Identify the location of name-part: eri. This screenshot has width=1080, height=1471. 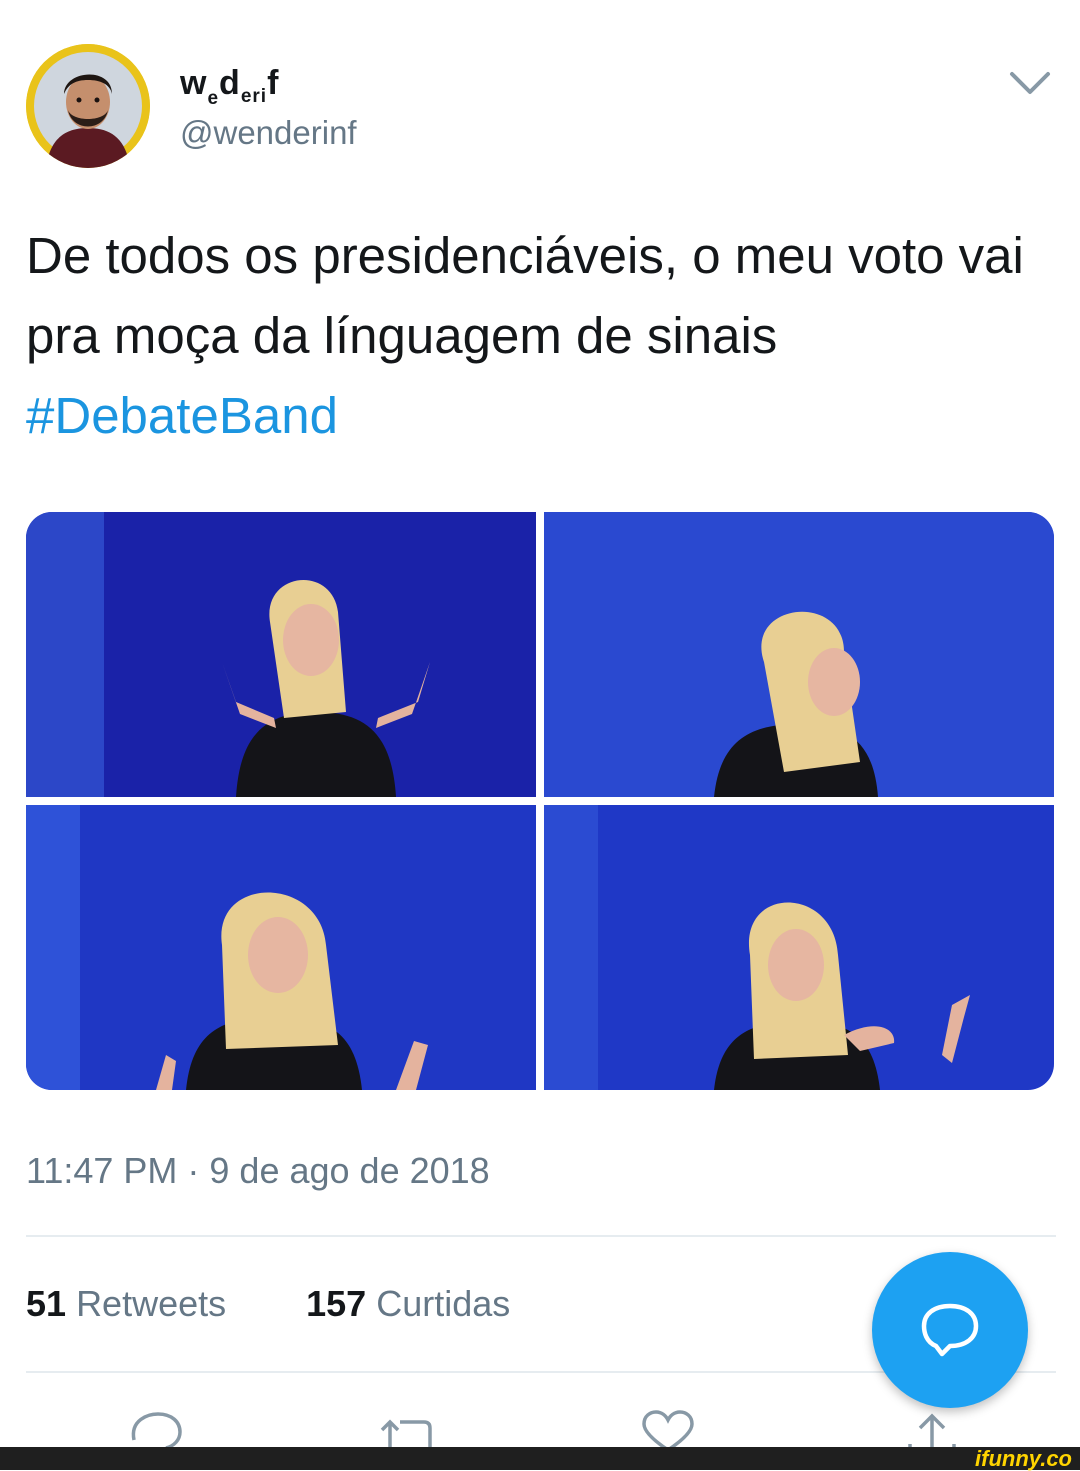
(254, 96).